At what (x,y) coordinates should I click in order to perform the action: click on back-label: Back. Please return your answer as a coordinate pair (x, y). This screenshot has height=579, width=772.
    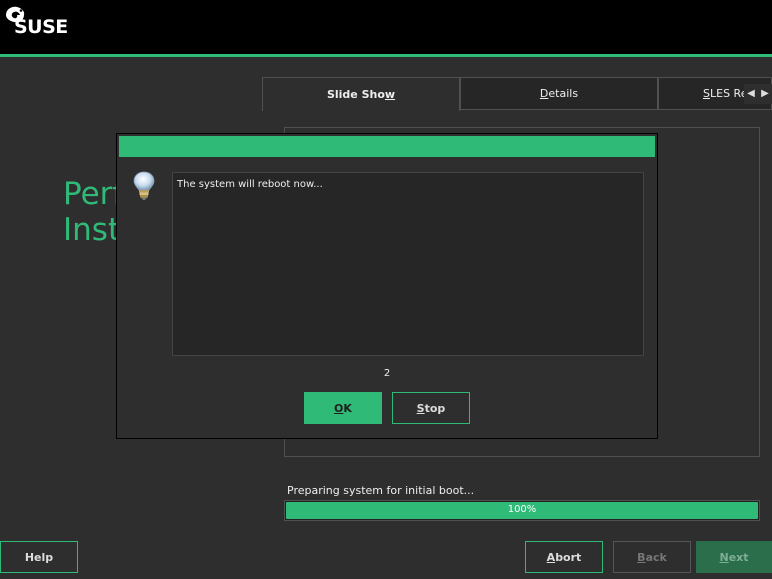
    Looking at the image, I should click on (652, 557).